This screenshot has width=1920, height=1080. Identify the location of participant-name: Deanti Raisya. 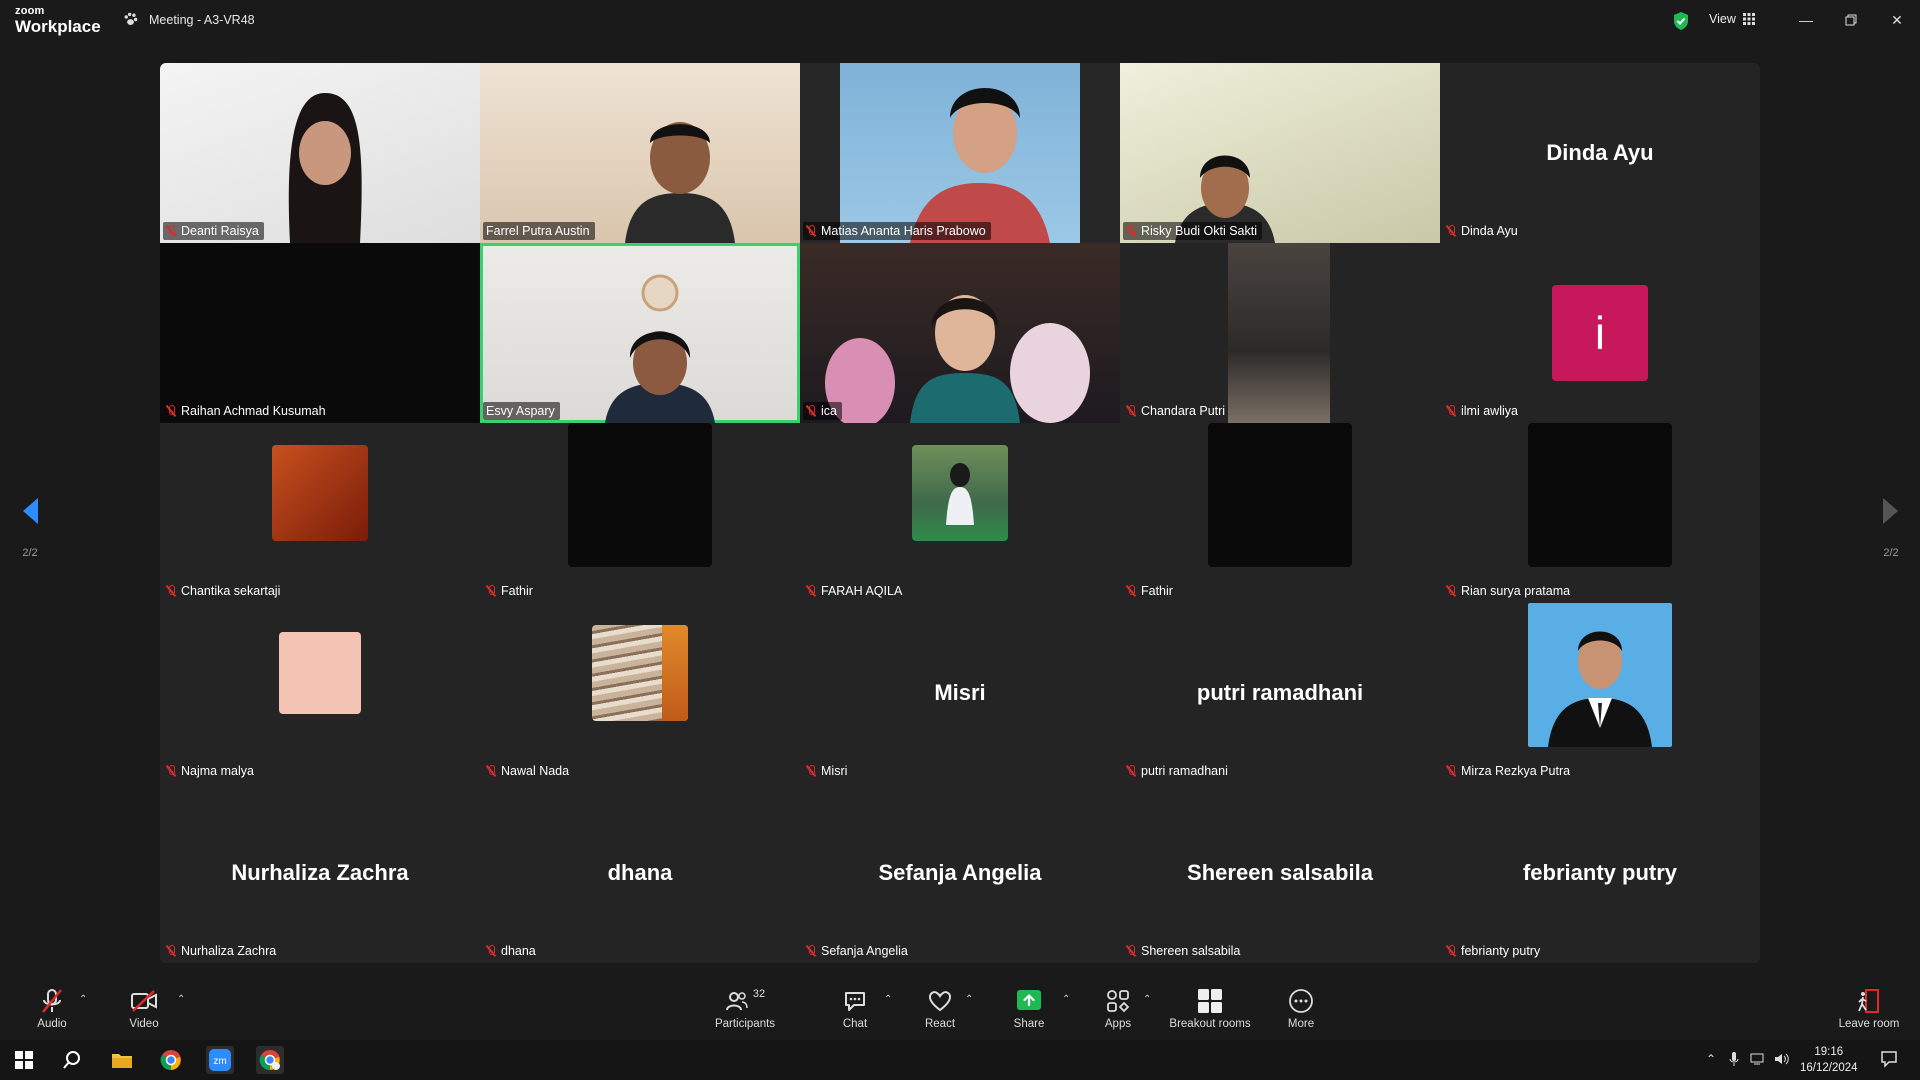
(220, 231).